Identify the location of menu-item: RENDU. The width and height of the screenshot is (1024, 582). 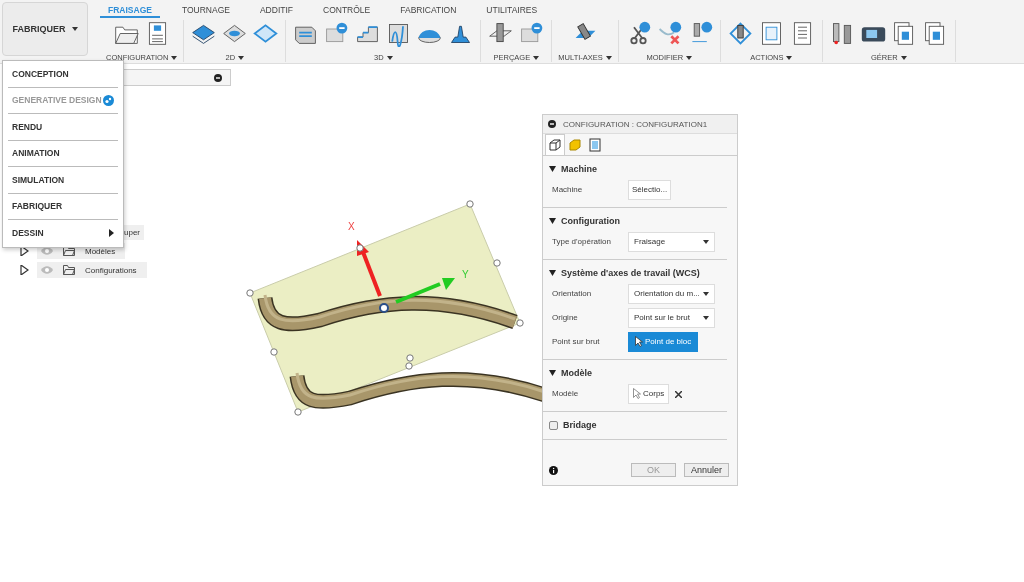
(63, 127).